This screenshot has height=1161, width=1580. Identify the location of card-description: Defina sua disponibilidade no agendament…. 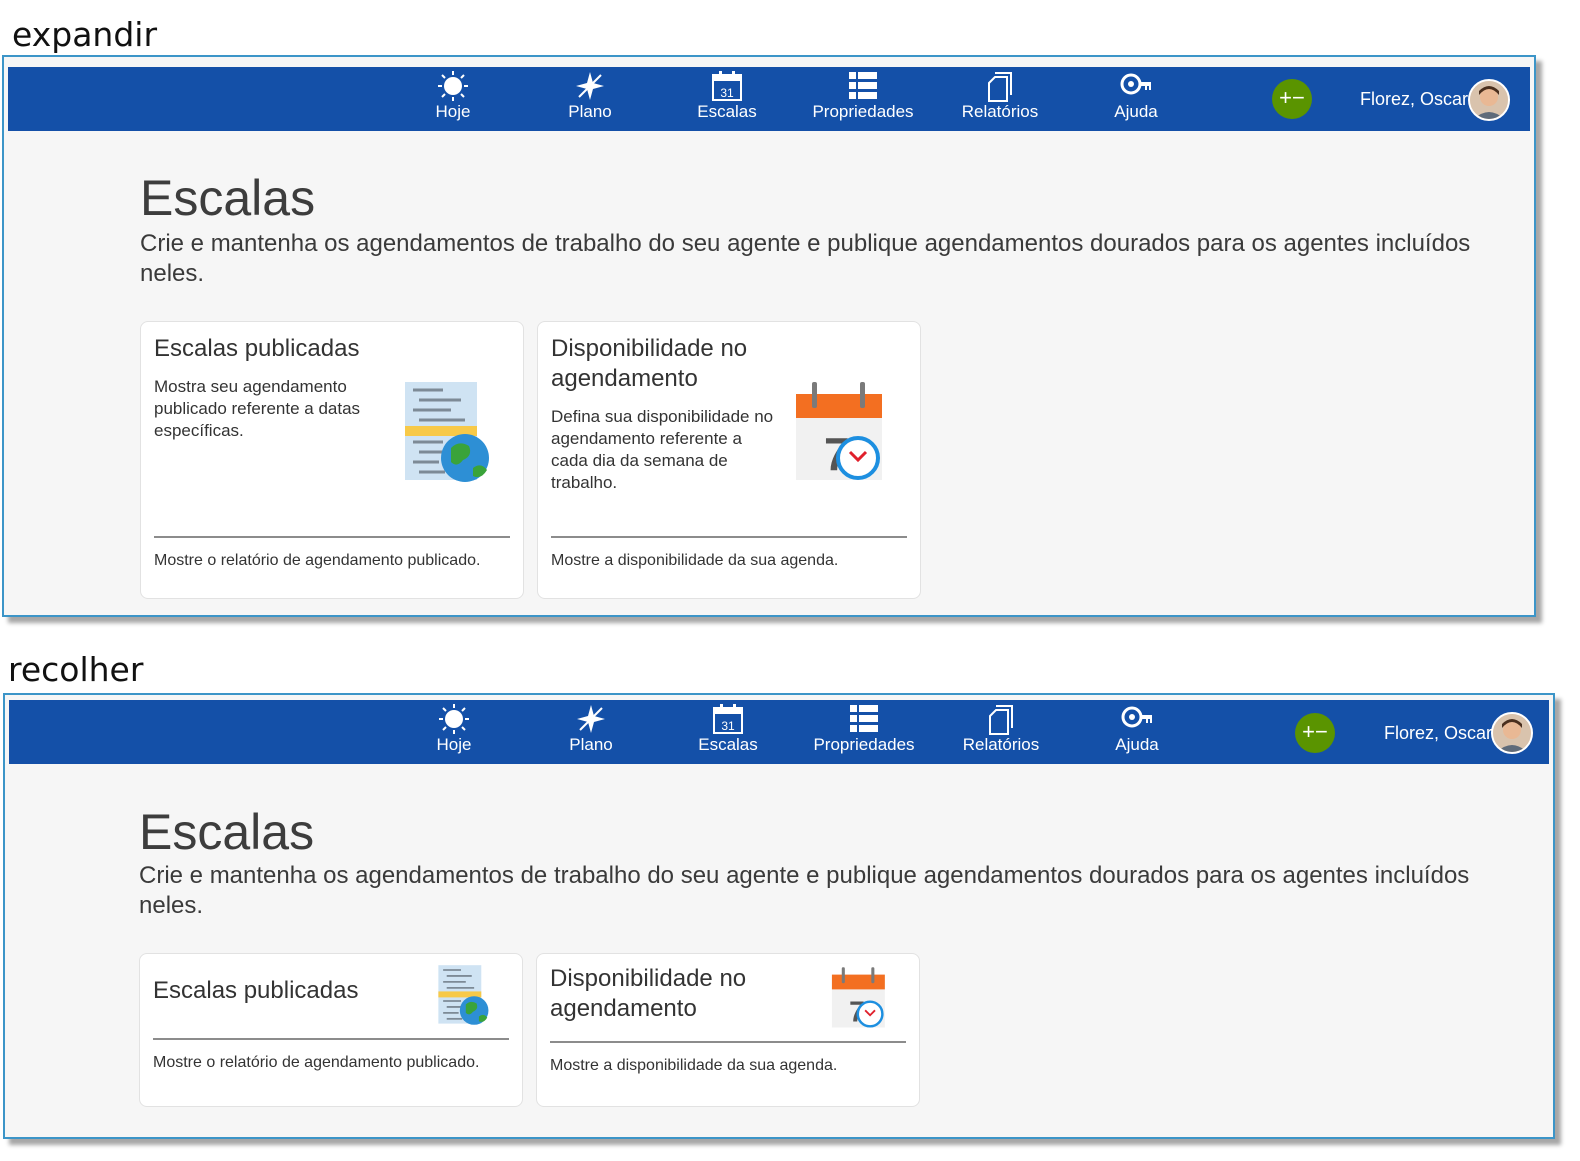
(662, 449).